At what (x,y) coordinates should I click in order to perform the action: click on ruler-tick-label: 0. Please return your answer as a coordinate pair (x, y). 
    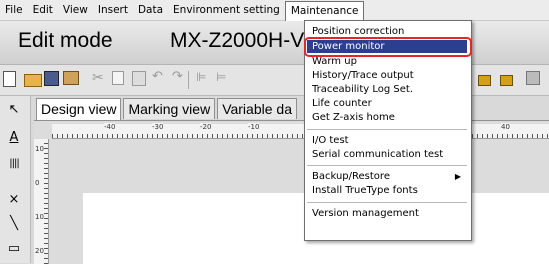
    Looking at the image, I should click on (37, 183).